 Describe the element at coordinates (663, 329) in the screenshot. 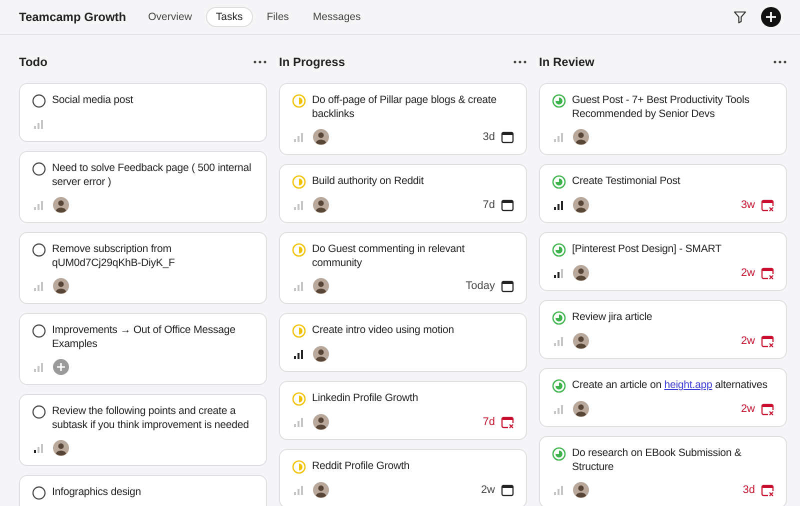

I see `task-card: Review jira article 2w` at that location.